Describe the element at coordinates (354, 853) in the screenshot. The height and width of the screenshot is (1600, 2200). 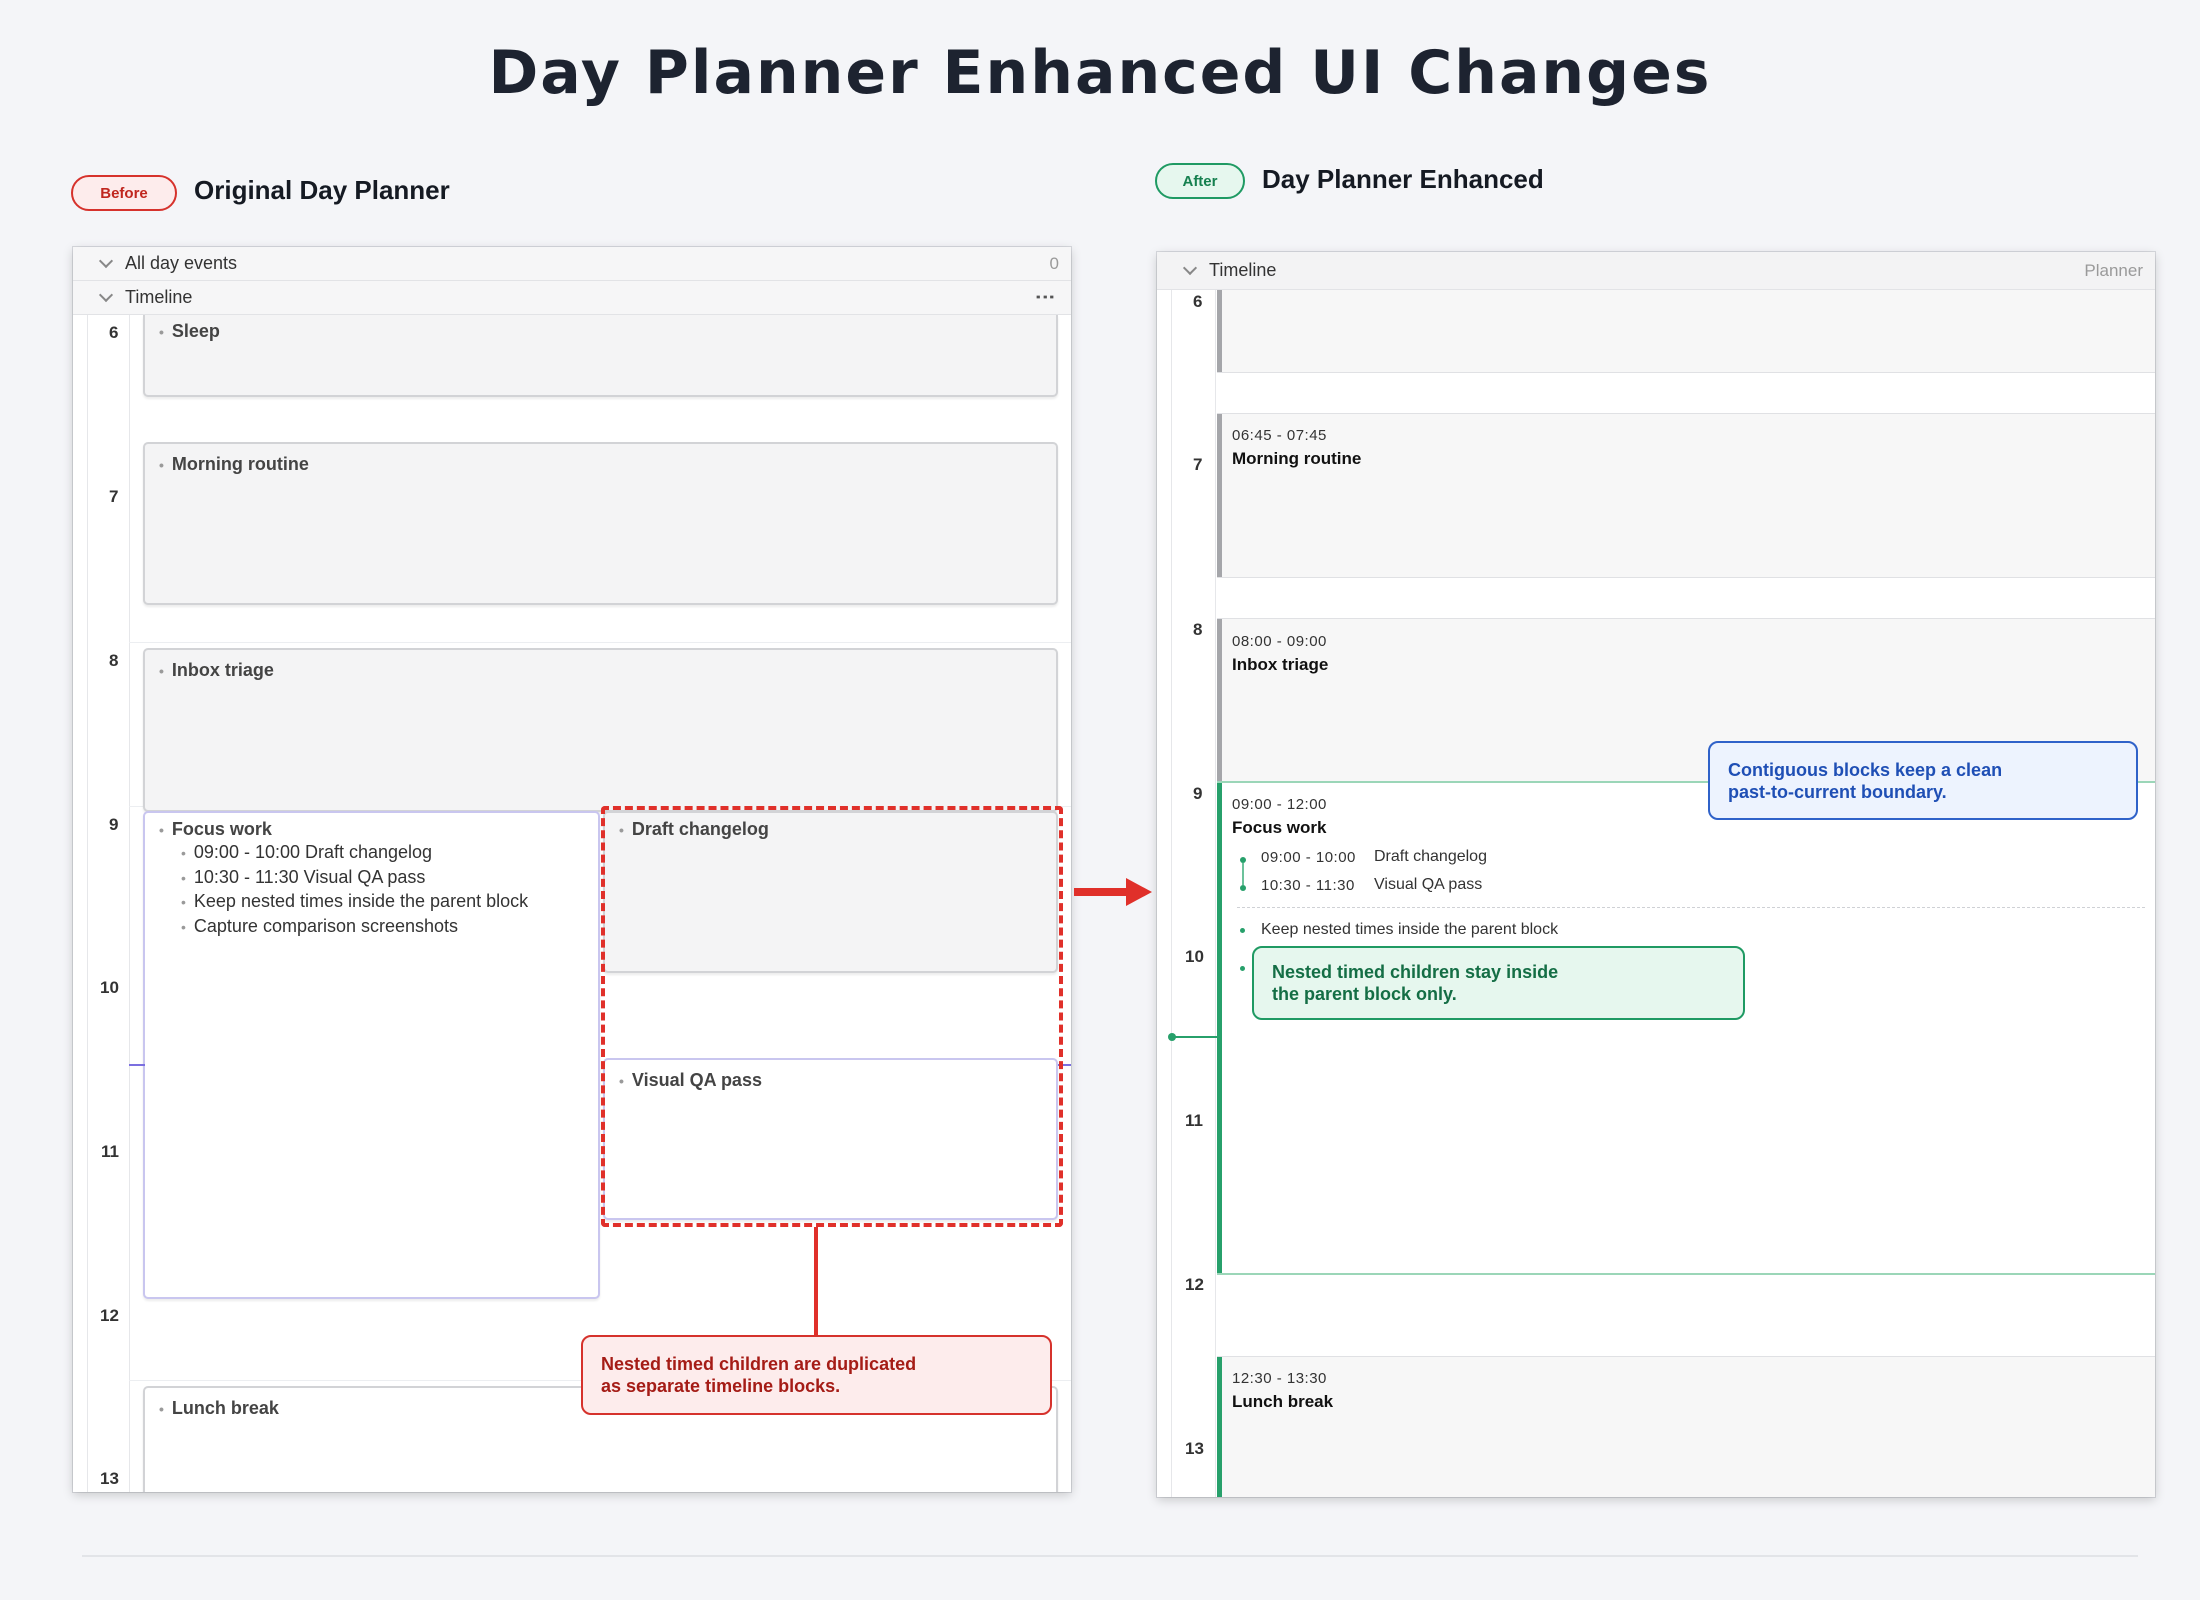
I see `list-item: 09:00 - 10:00 Draft changelog` at that location.